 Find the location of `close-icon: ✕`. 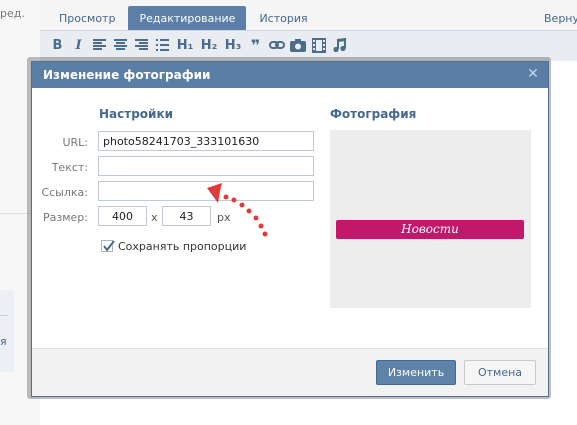

close-icon: ✕ is located at coordinates (533, 74).